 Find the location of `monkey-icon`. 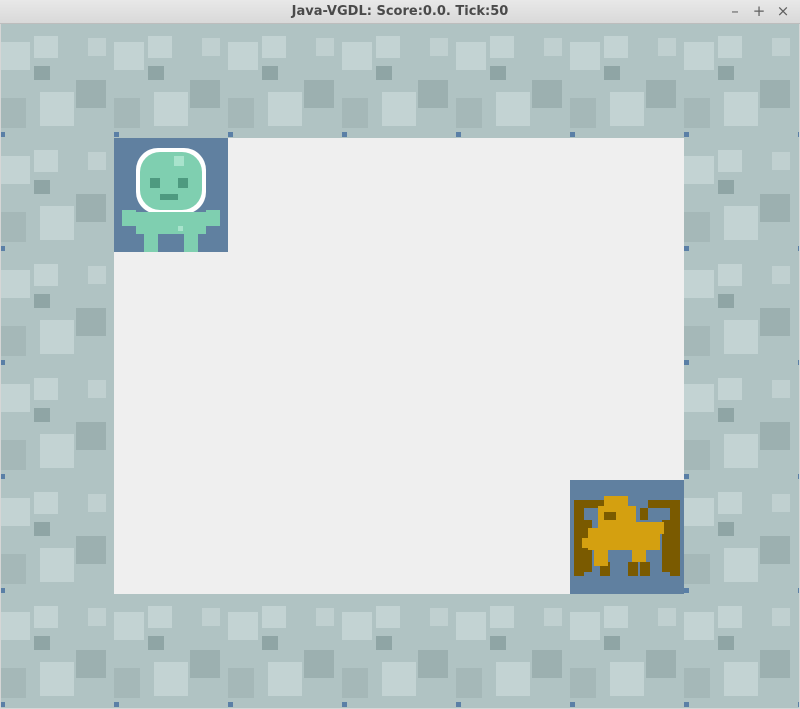

monkey-icon is located at coordinates (627, 536).